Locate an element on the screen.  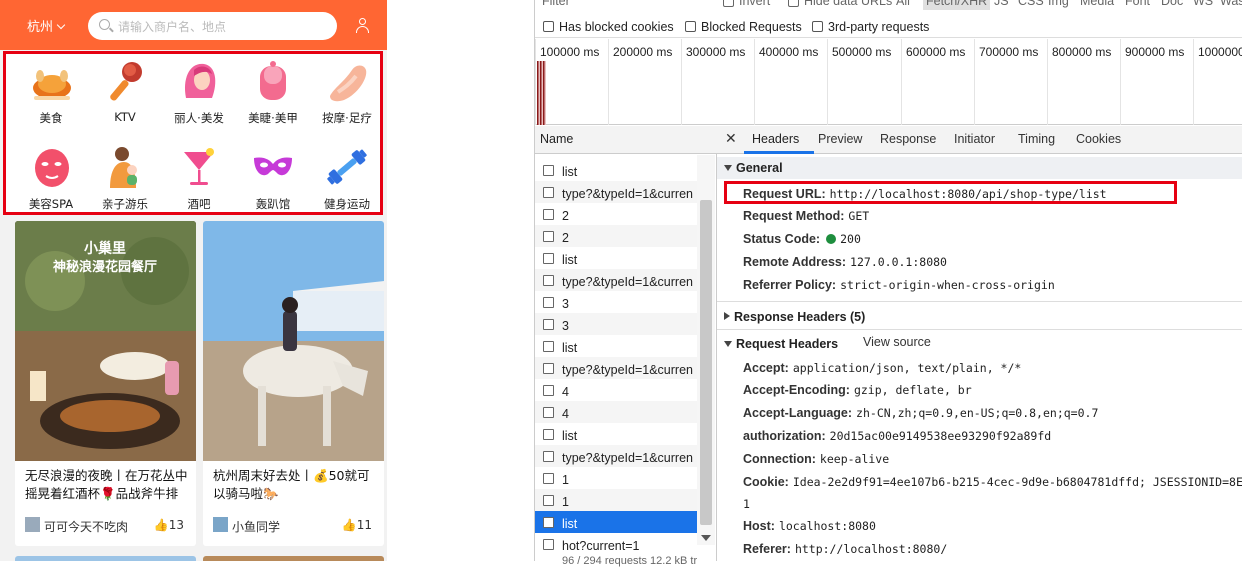
tab-headers: Headers is located at coordinates (775, 139).